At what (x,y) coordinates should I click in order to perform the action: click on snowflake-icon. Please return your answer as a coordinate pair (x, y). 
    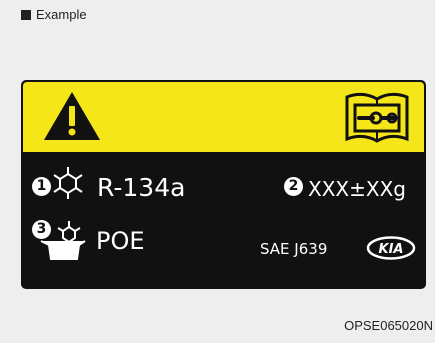
    Looking at the image, I should click on (68, 183).